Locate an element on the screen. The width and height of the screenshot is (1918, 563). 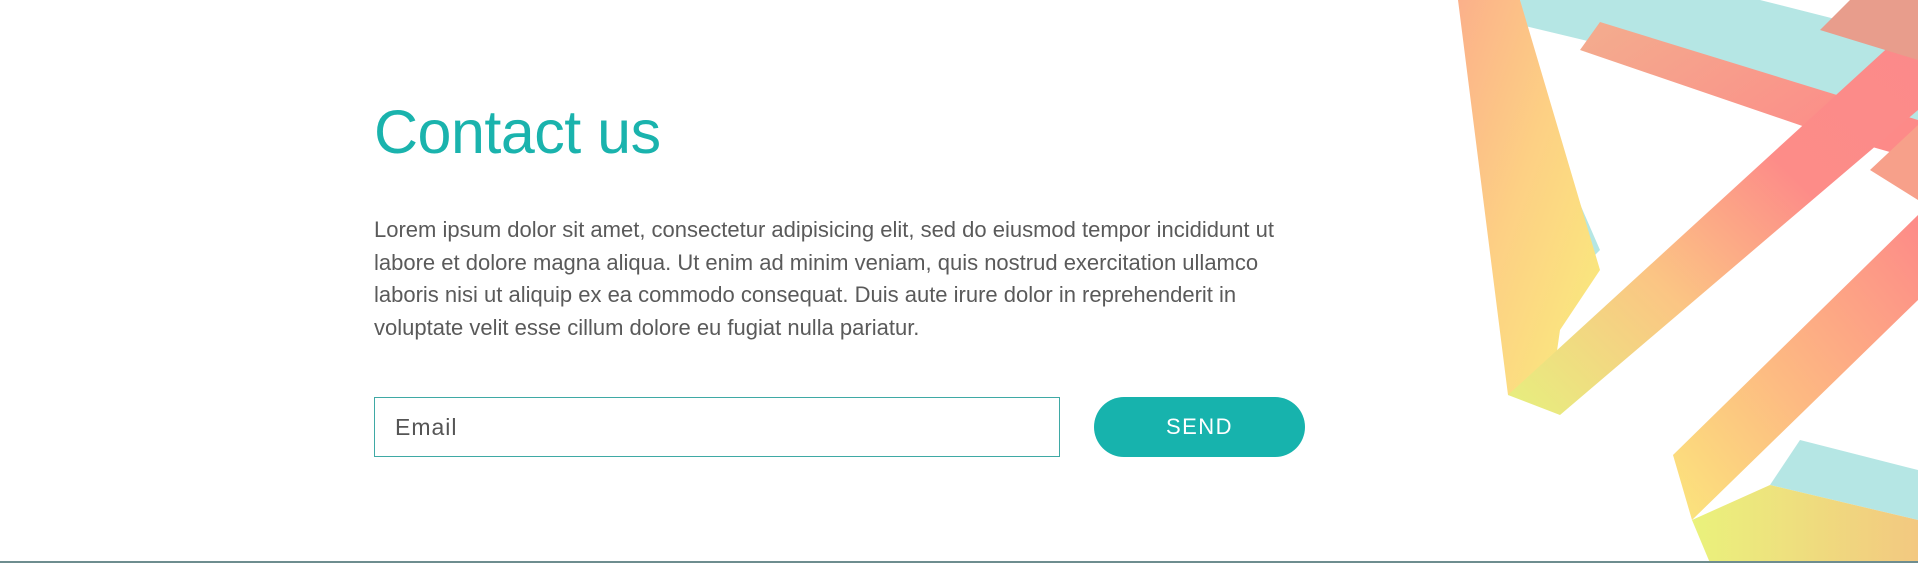
page-title: Contact us is located at coordinates (517, 132).